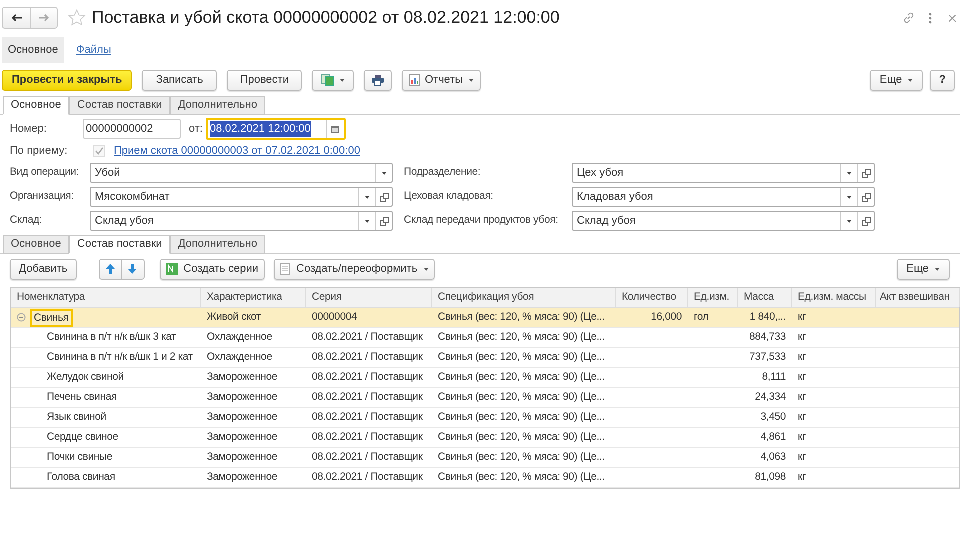 This screenshot has width=960, height=560. What do you see at coordinates (942, 80) in the screenshot?
I see `help-button: ?` at bounding box center [942, 80].